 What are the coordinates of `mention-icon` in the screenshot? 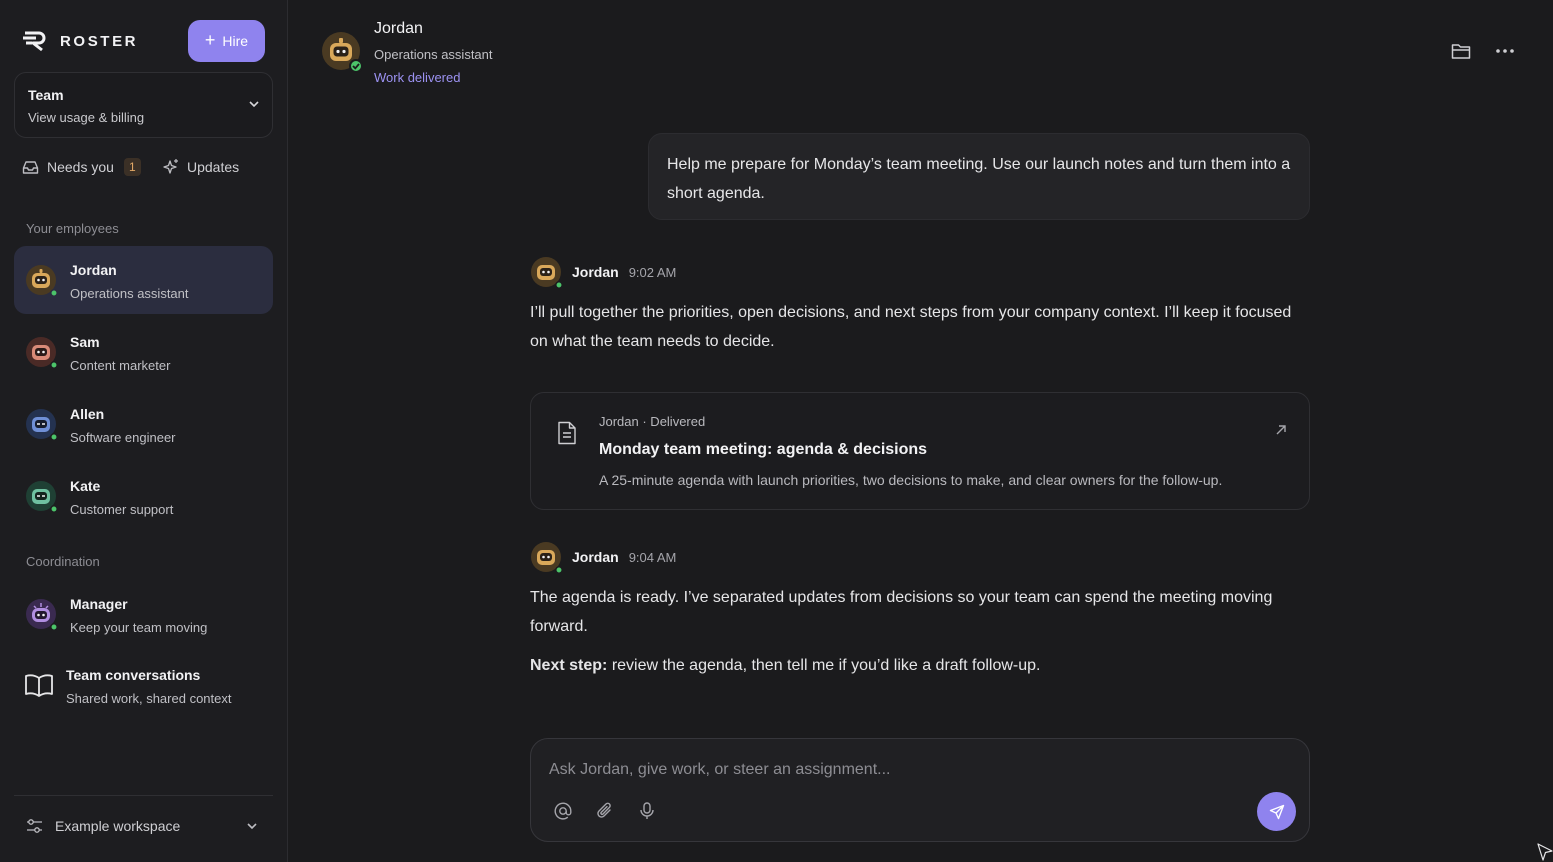 It's located at (563, 811).